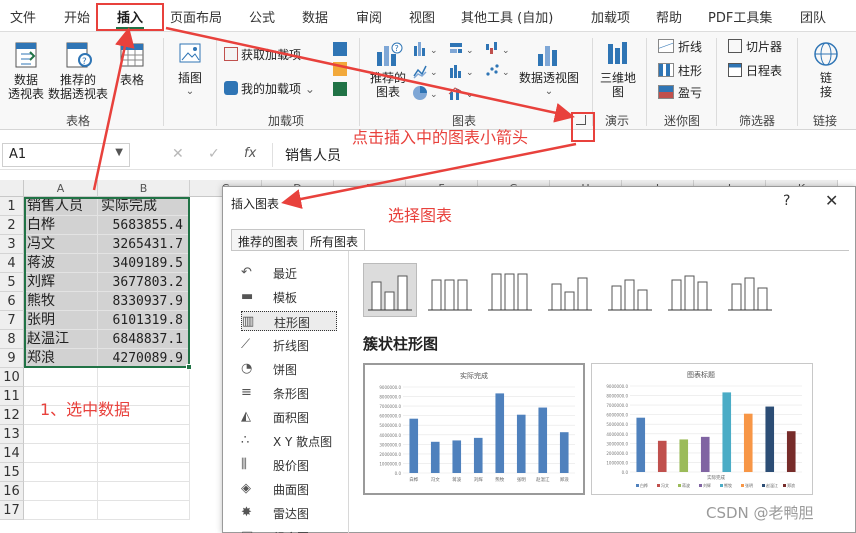 This screenshot has width=856, height=533. Describe the element at coordinates (262, 16) in the screenshot. I see `tab-formulas: 公式` at that location.